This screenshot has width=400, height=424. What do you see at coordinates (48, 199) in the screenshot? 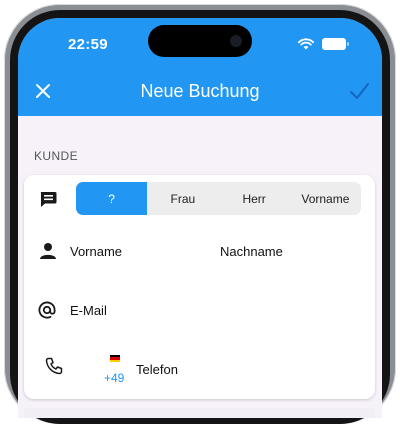
I see `chat-bubble-icon` at bounding box center [48, 199].